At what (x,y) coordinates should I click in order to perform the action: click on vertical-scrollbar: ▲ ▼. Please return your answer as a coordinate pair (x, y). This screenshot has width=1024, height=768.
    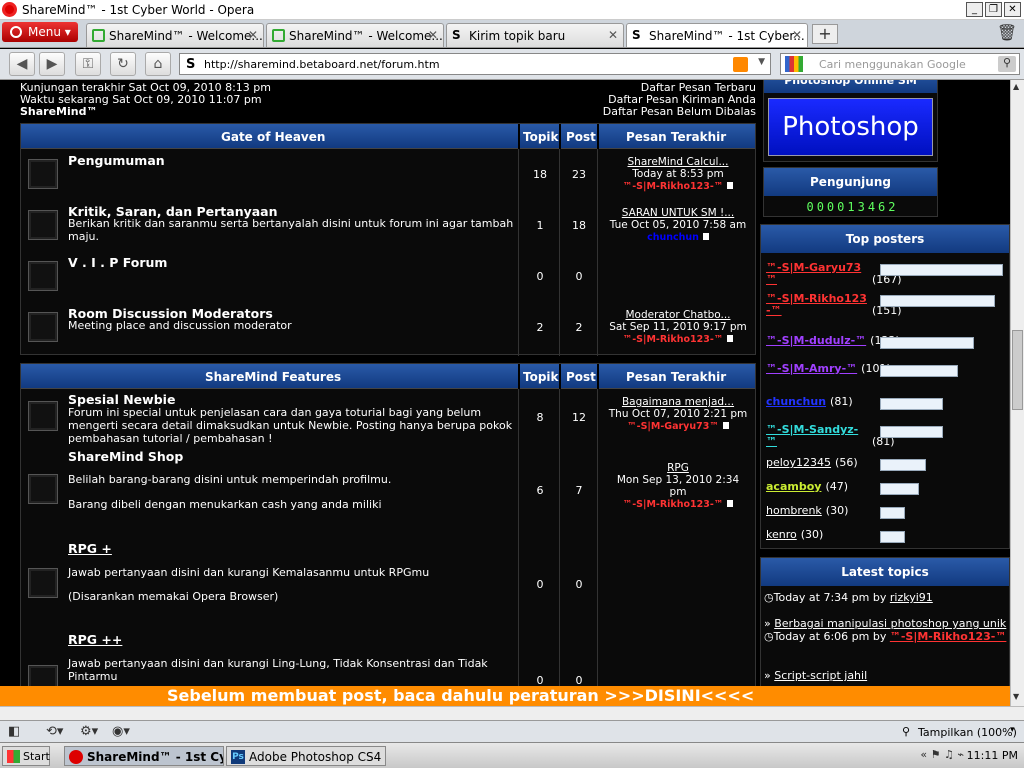
    Looking at the image, I should click on (1017, 393).